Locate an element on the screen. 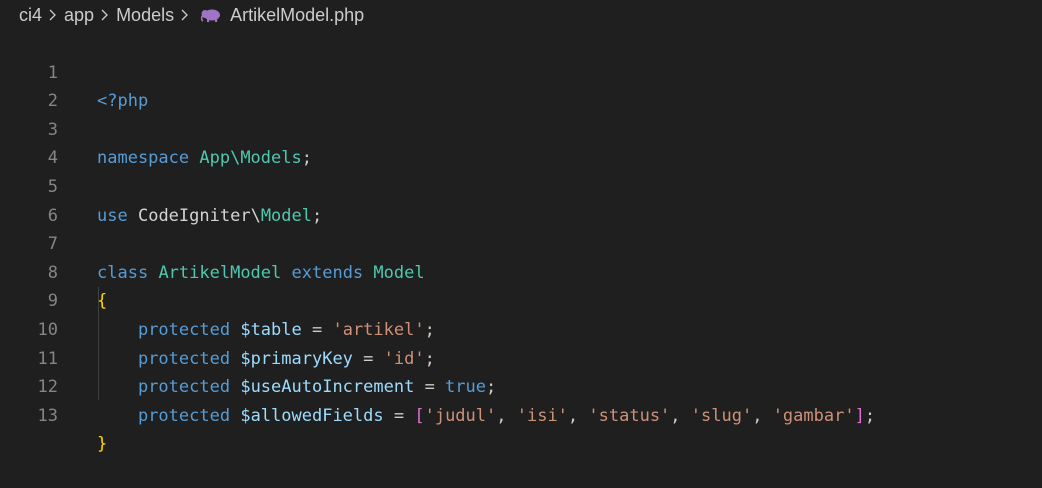 The image size is (1042, 488). array-item: 'judul' is located at coordinates (460, 415).